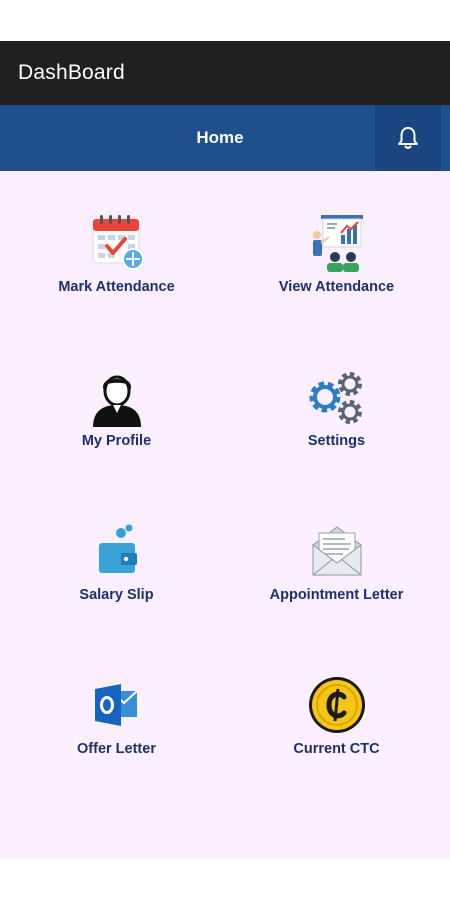 The height and width of the screenshot is (900, 450). What do you see at coordinates (220, 138) in the screenshot?
I see `home-tab: Home` at bounding box center [220, 138].